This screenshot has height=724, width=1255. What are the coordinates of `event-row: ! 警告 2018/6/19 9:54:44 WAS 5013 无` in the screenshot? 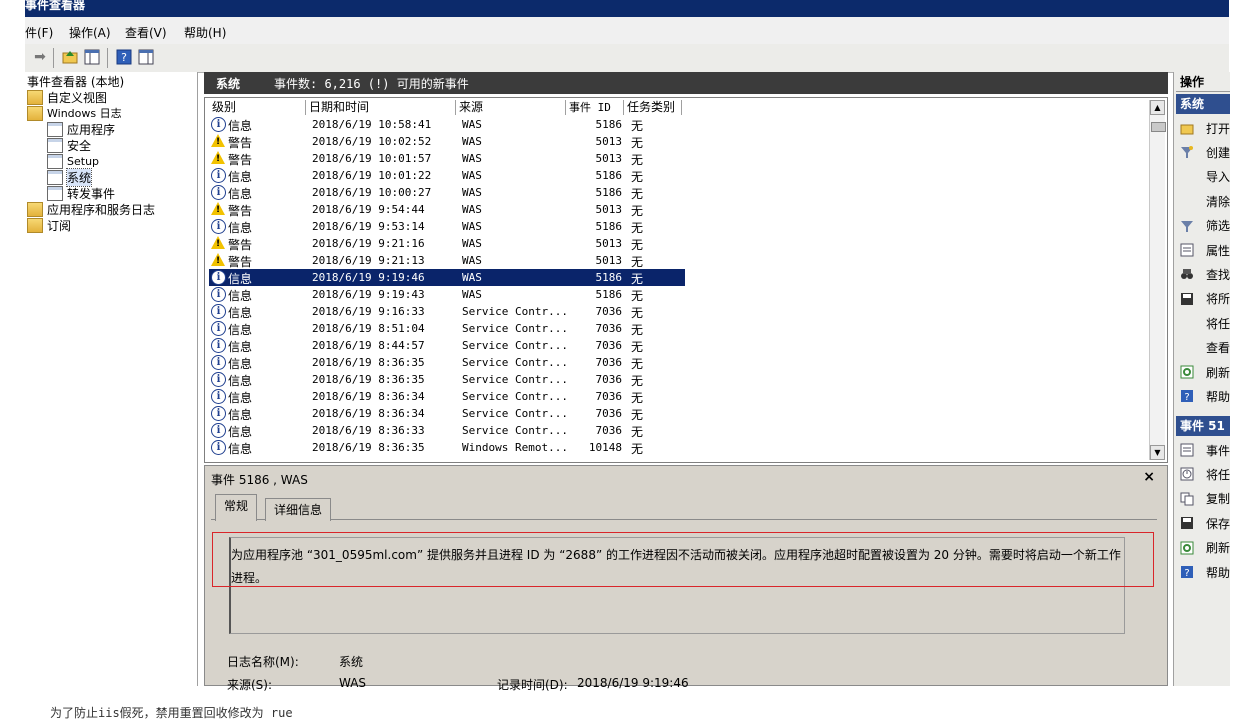 It's located at (447, 209).